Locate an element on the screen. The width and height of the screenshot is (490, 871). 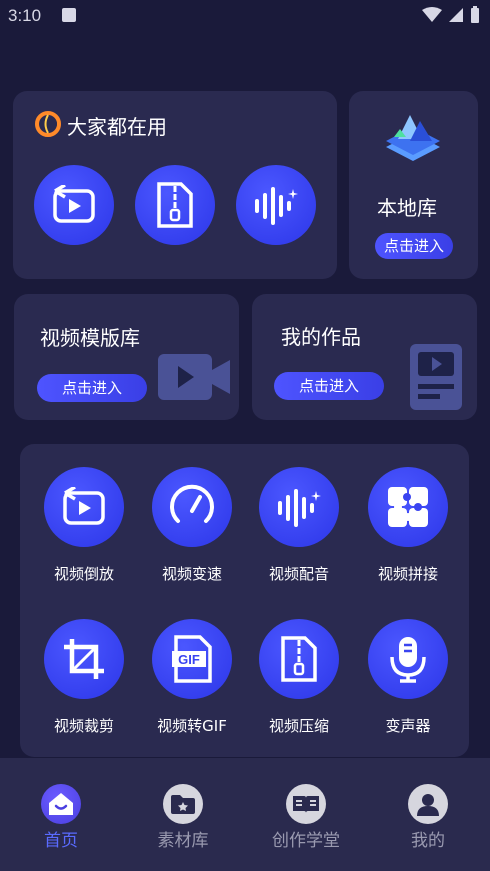
gif-file-icon: GIF is located at coordinates (192, 659).